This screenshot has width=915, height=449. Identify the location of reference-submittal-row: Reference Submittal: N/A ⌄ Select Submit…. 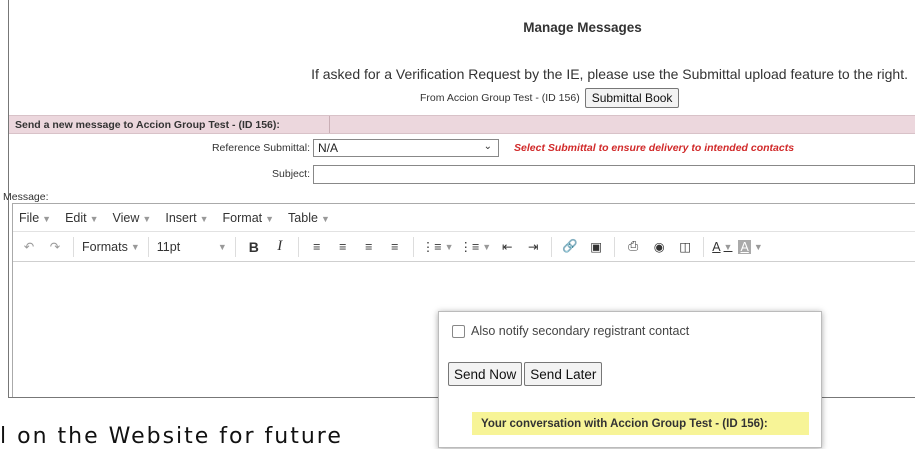
(457, 149).